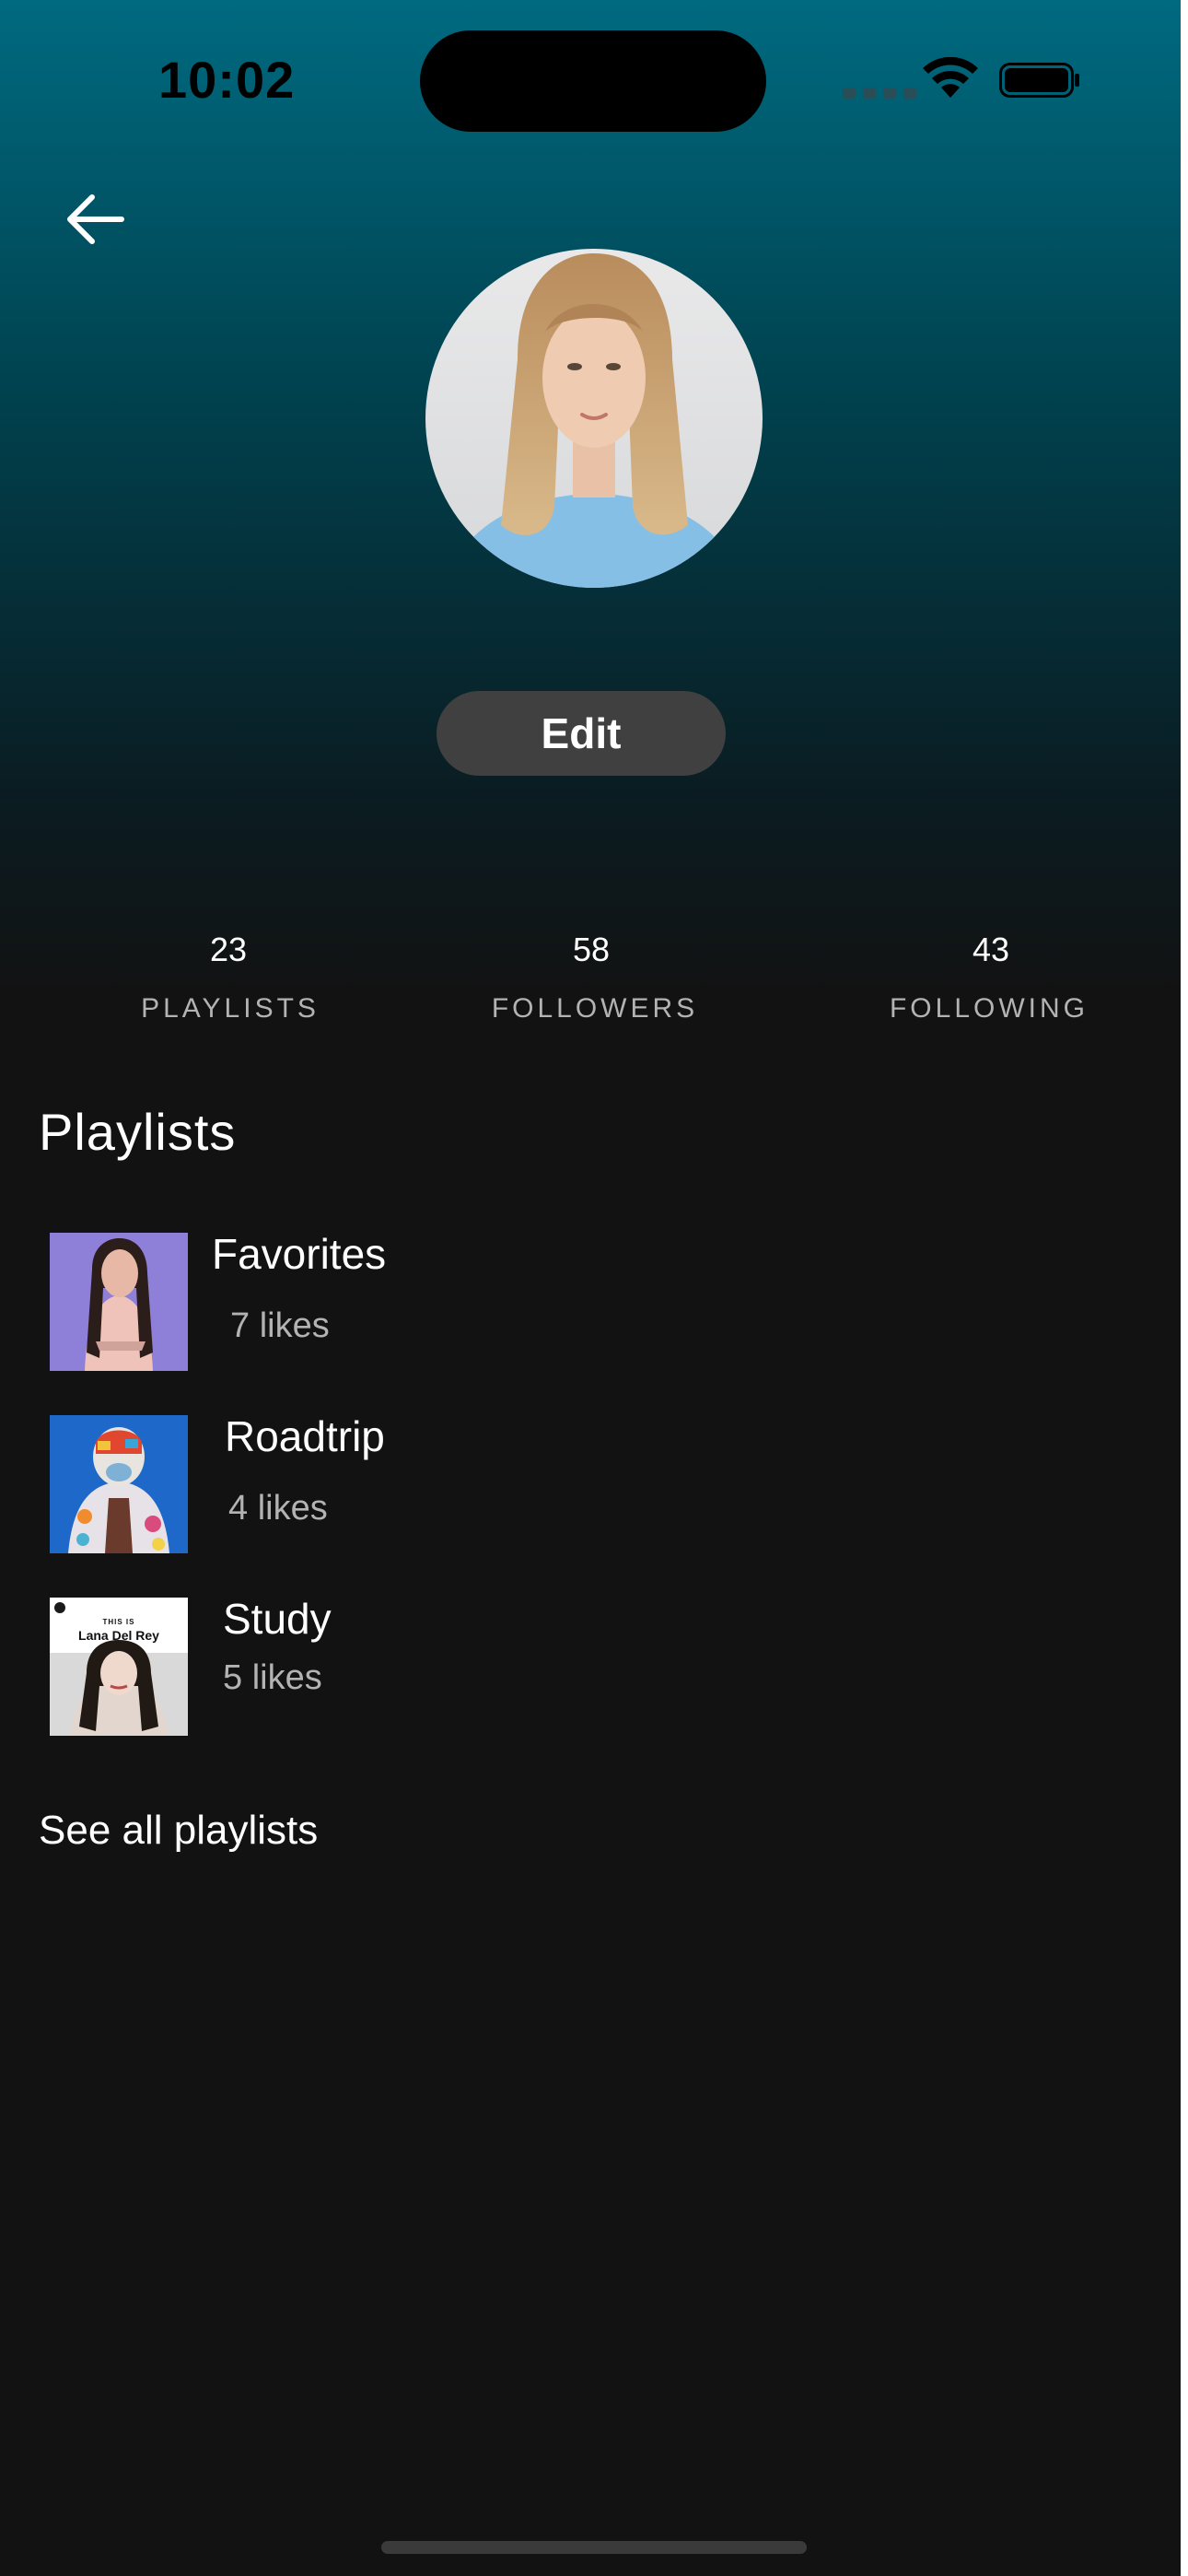 This screenshot has width=1188, height=2576. What do you see at coordinates (178, 1831) in the screenshot?
I see `see-all-playlists-link: See all playlists` at bounding box center [178, 1831].